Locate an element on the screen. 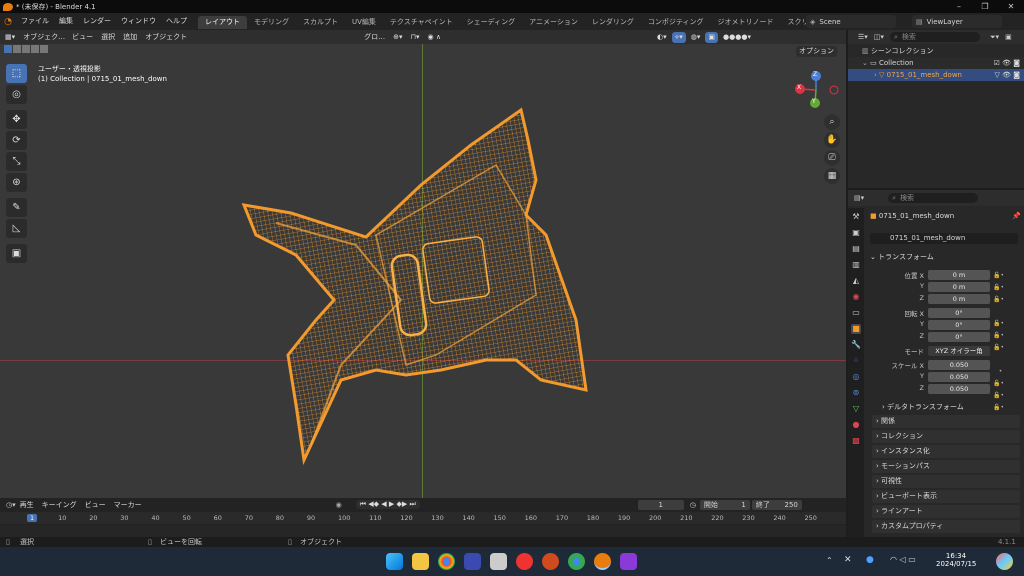 The width and height of the screenshot is (1024, 576). pin-icon: 📌 is located at coordinates (1016, 216).